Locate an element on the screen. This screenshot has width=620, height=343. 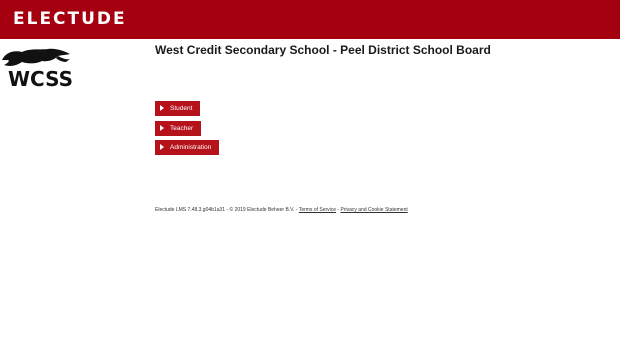
wcss-logo: WCSS is located at coordinates (37, 68).